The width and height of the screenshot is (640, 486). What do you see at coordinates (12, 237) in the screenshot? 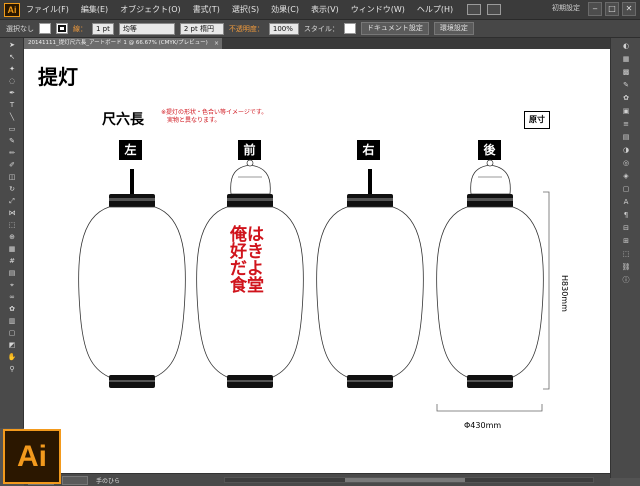
I see `shape-builder-tool-icon: ⊕` at bounding box center [12, 237].